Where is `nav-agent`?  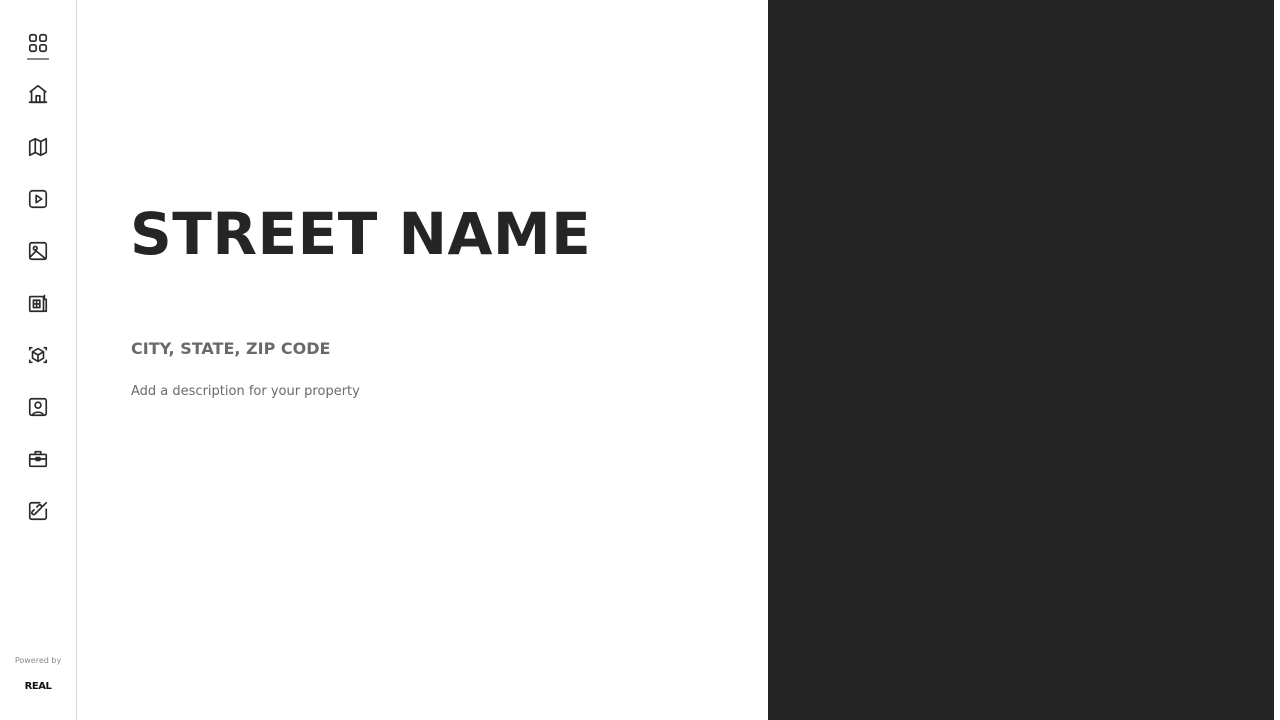
nav-agent is located at coordinates (38, 459).